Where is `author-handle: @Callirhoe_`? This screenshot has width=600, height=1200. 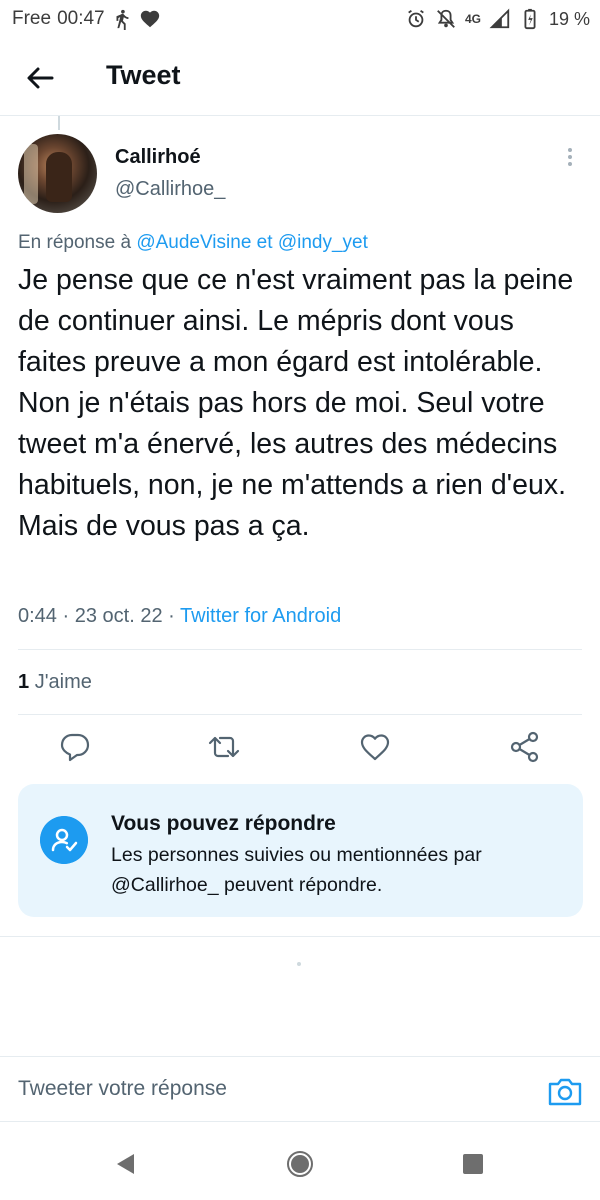
author-handle: @Callirhoe_ is located at coordinates (170, 189).